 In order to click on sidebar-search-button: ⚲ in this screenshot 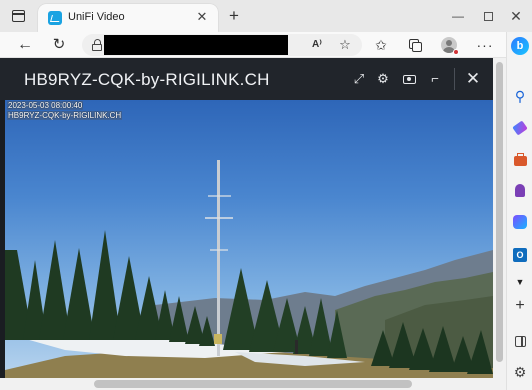, I will do `click(520, 96)`.